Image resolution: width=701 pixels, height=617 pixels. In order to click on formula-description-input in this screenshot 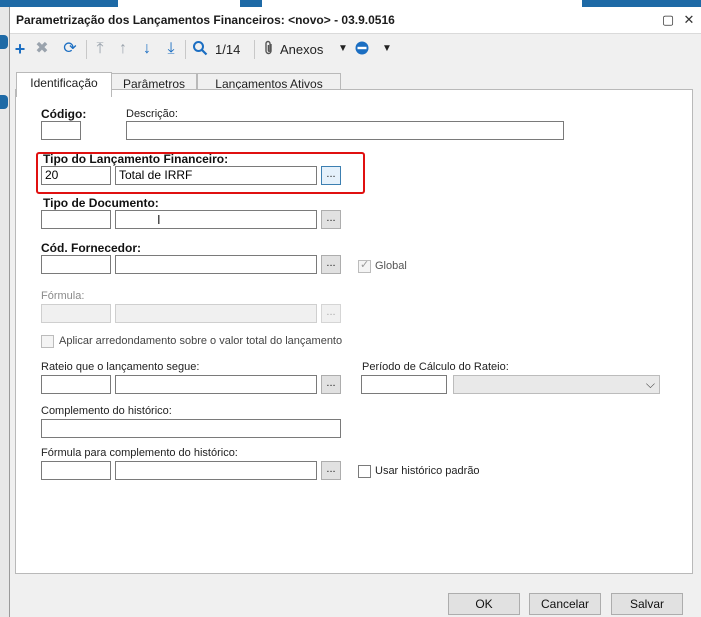, I will do `click(216, 313)`.